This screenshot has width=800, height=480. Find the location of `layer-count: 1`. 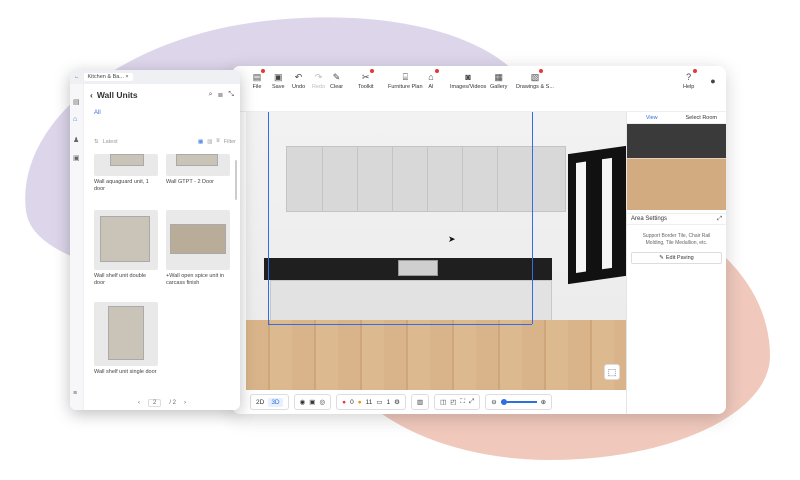

layer-count: 1 is located at coordinates (389, 402).